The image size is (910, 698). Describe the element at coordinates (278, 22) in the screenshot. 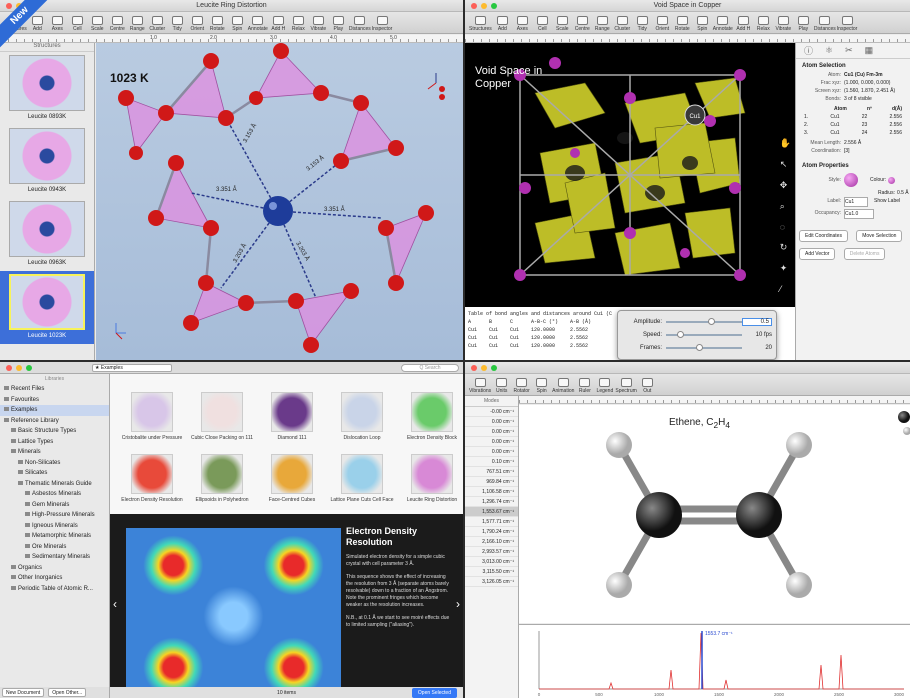

I see `toolbar-add-h-button: Add H` at that location.